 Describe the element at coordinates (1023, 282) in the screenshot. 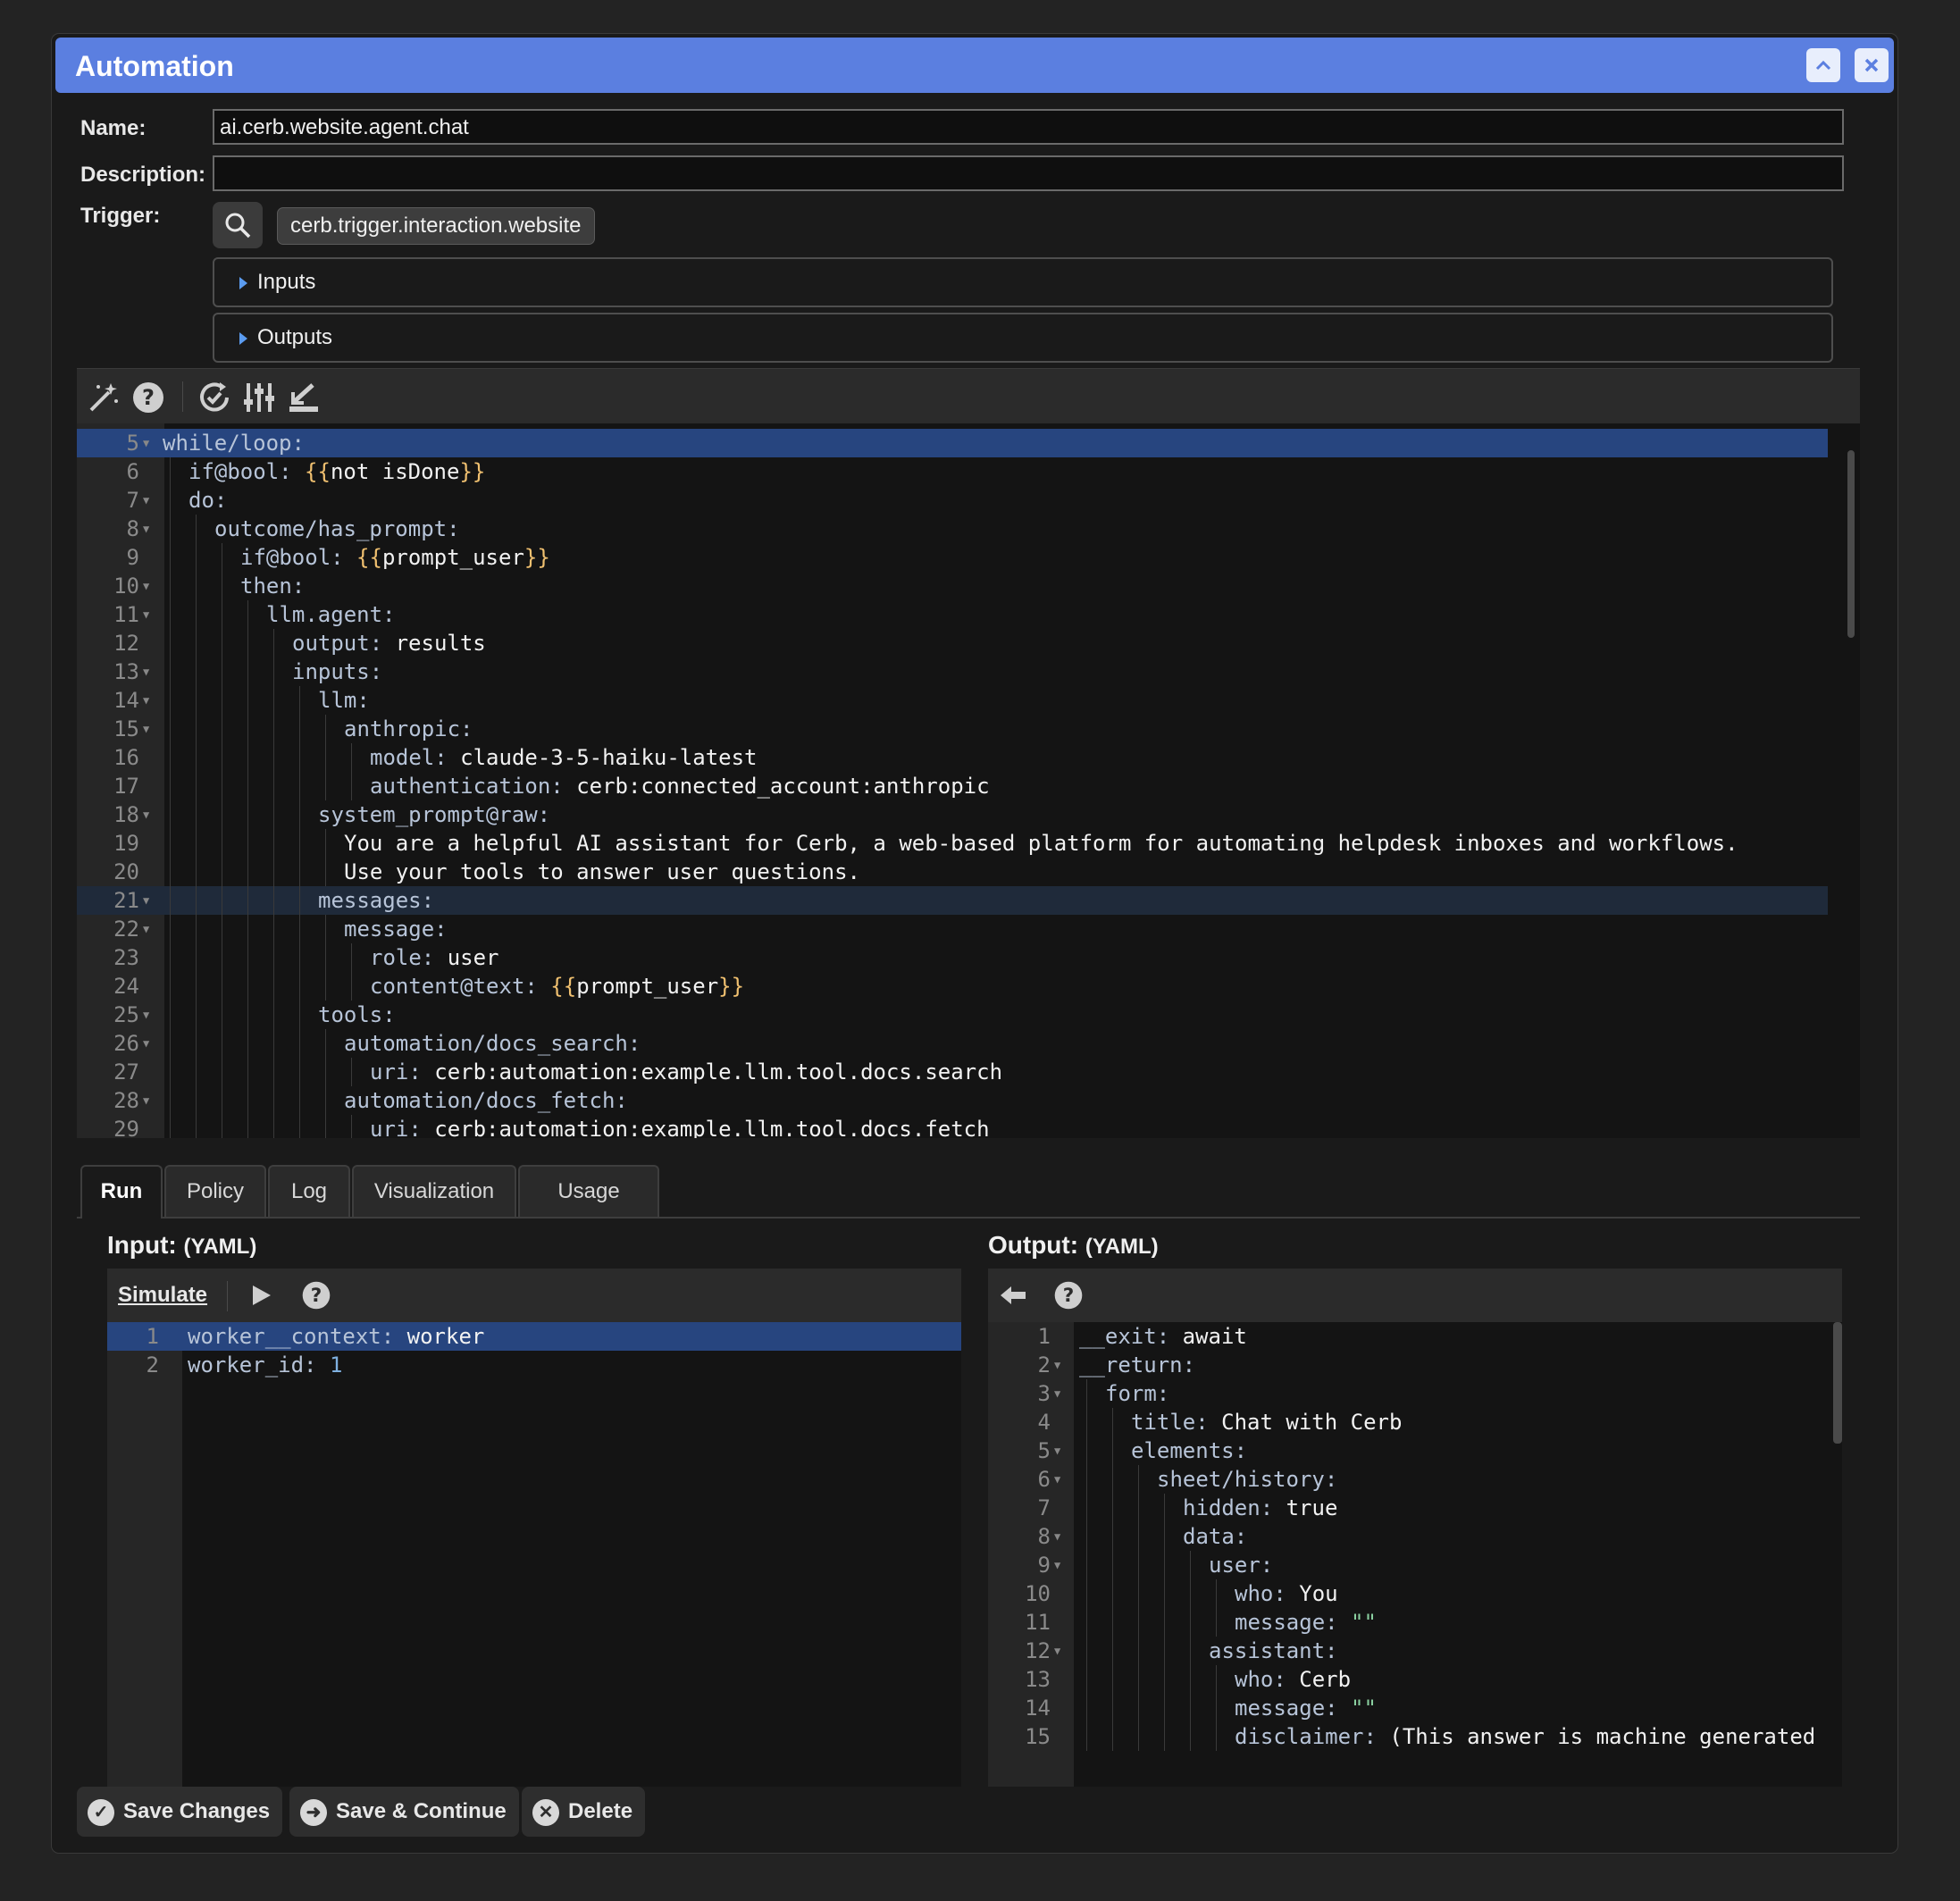

I see `inputs-section: Inputs` at that location.